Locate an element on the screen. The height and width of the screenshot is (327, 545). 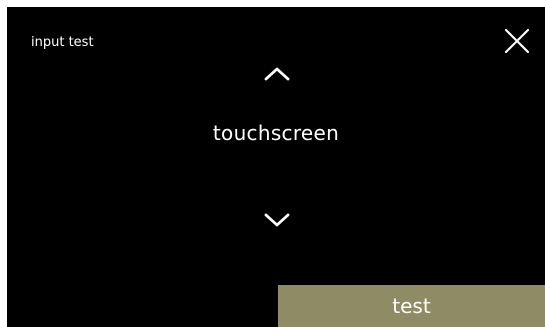
close-button is located at coordinates (517, 41).